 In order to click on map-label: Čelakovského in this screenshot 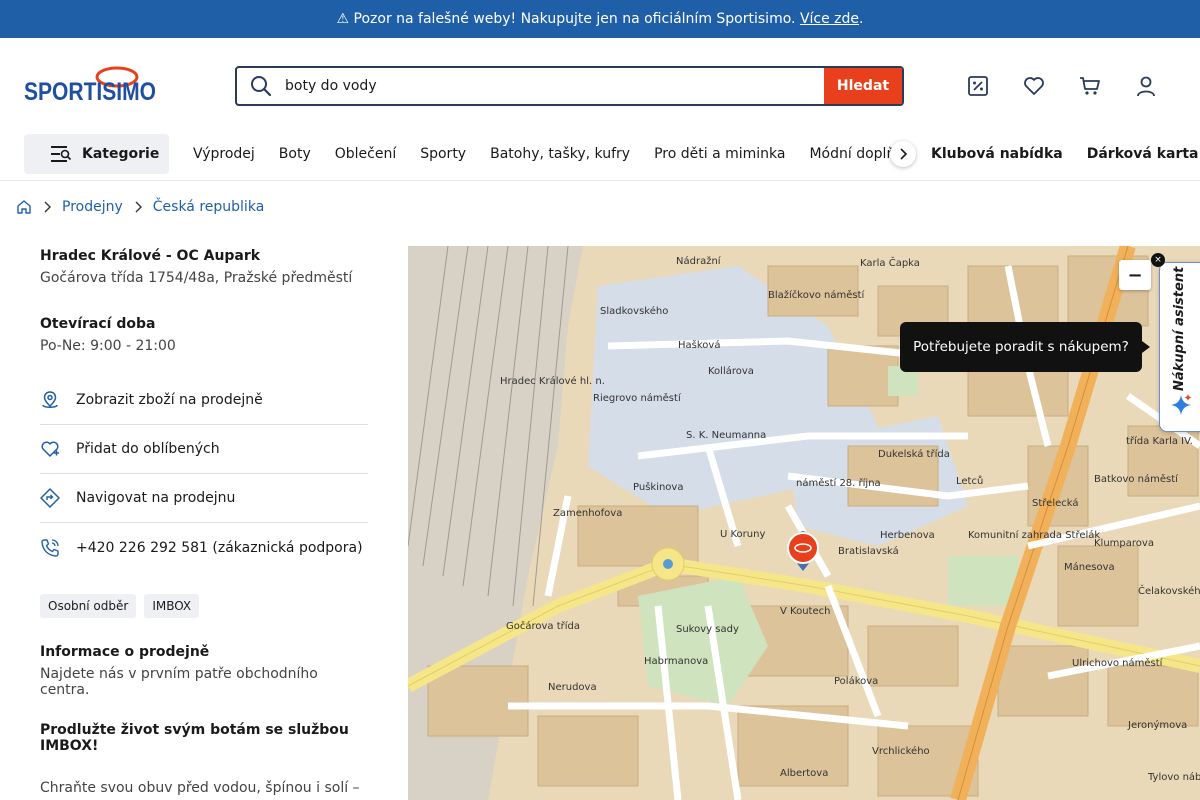, I will do `click(1169, 591)`.